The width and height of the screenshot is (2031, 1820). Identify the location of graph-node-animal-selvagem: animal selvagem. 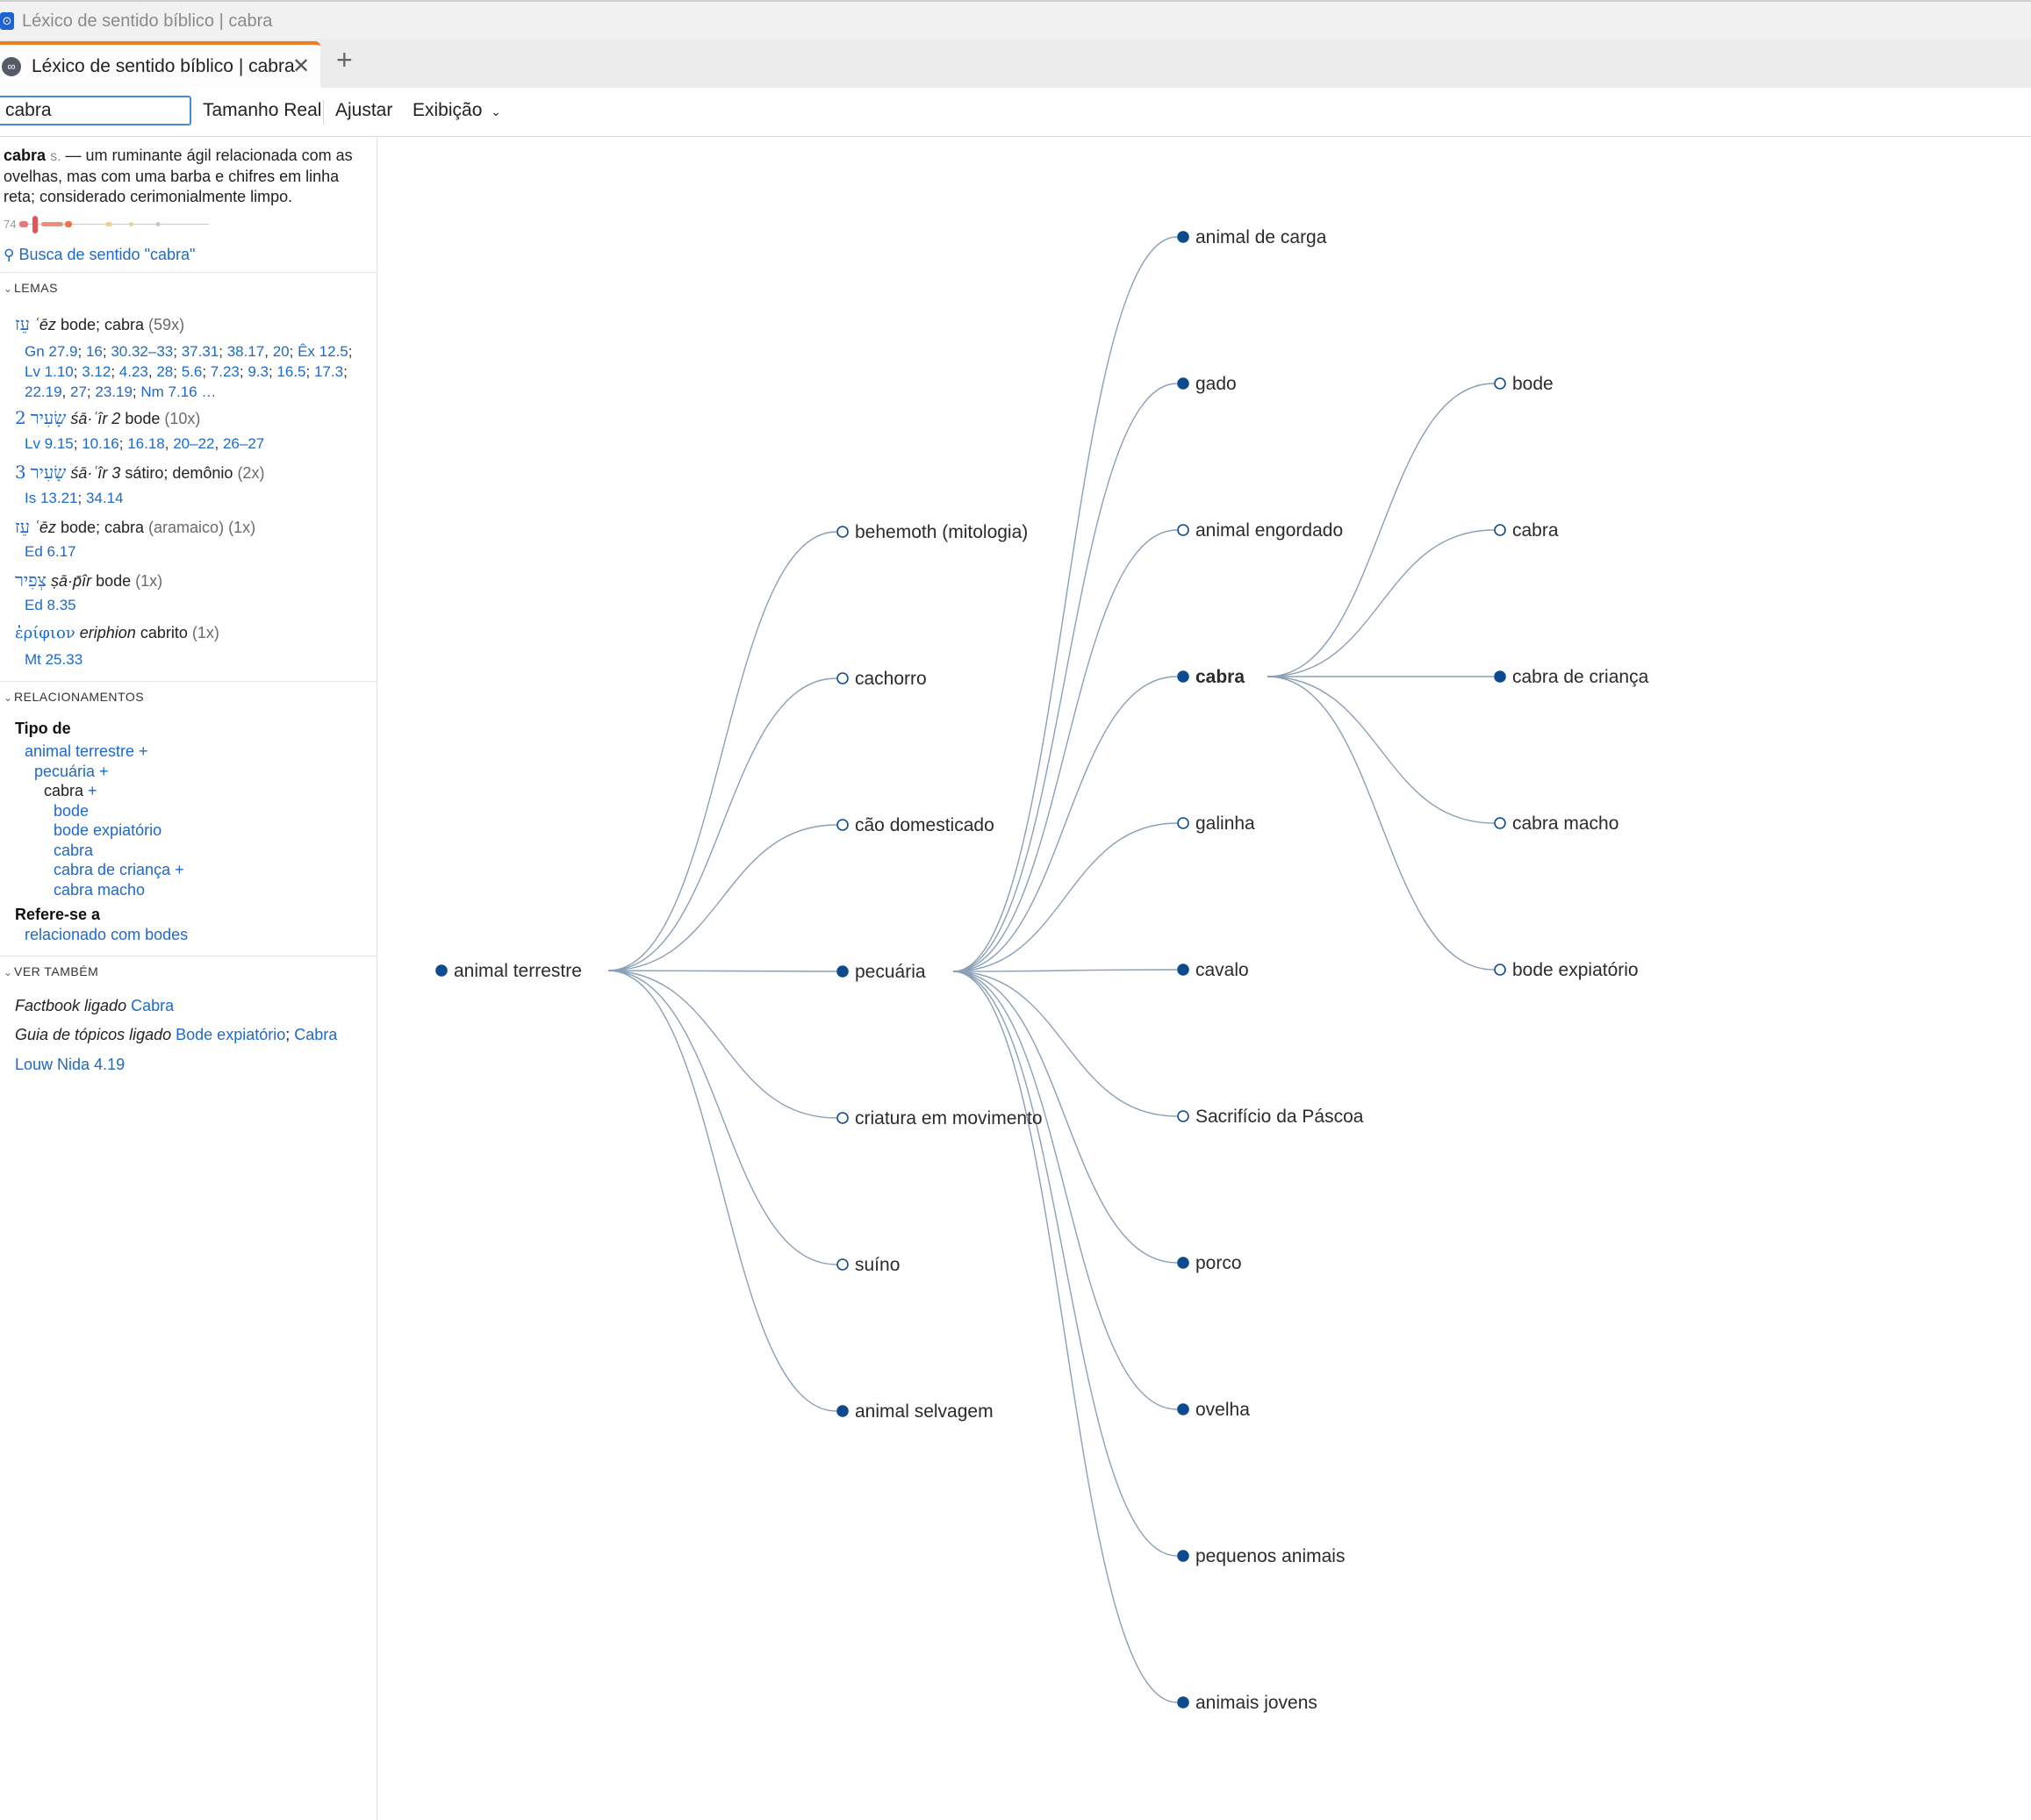
(915, 1411).